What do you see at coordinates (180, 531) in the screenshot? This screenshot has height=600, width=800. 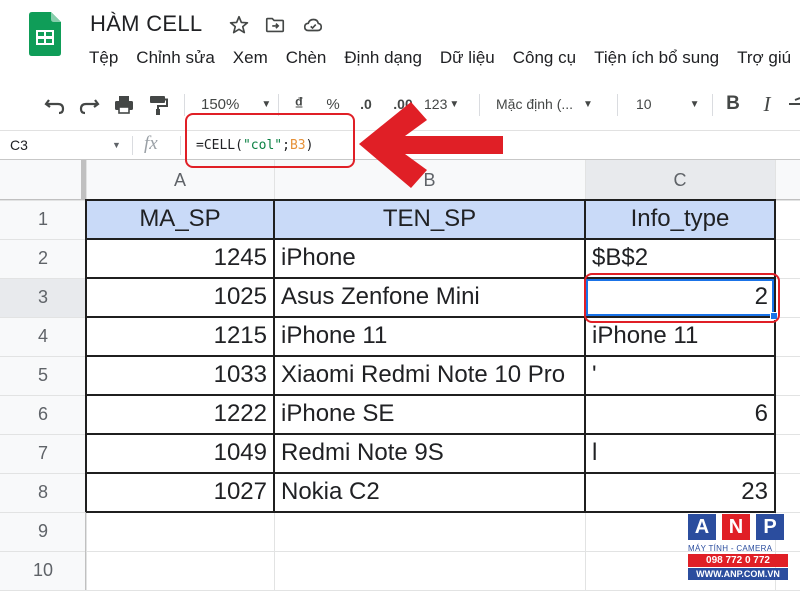 I see `cell-a9` at bounding box center [180, 531].